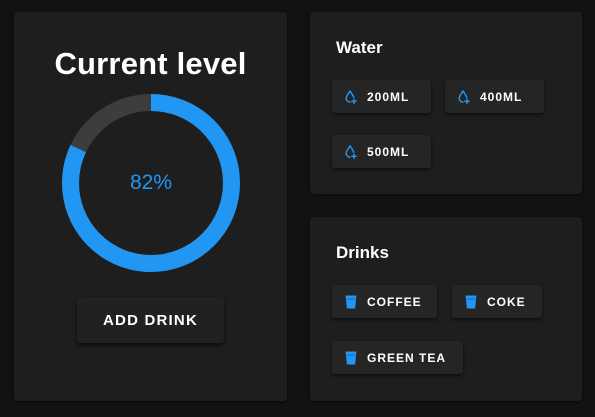 The height and width of the screenshot is (417, 595). I want to click on water-200ml-button: 200ML, so click(381, 96).